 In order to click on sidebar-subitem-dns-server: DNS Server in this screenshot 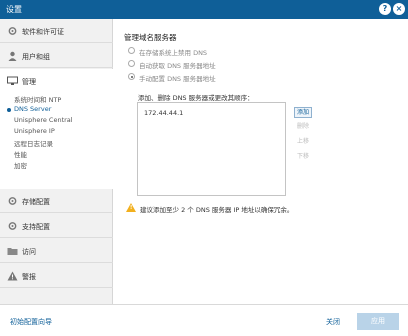, I will do `click(56, 109)`.